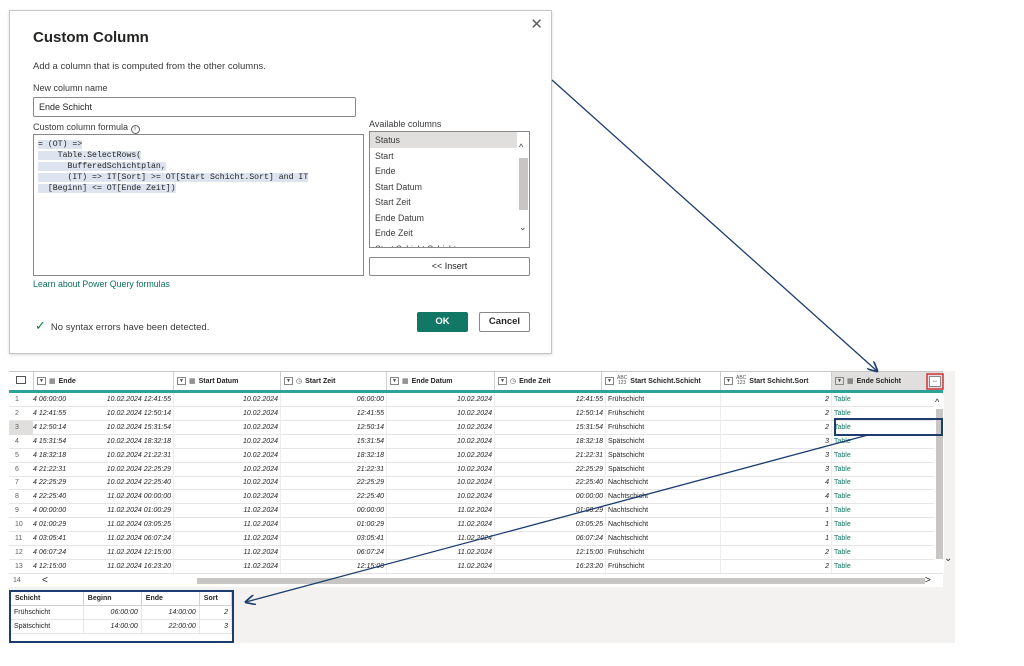 The image size is (1024, 666). Describe the element at coordinates (449, 266) in the screenshot. I see `insert-button: << Insert` at that location.